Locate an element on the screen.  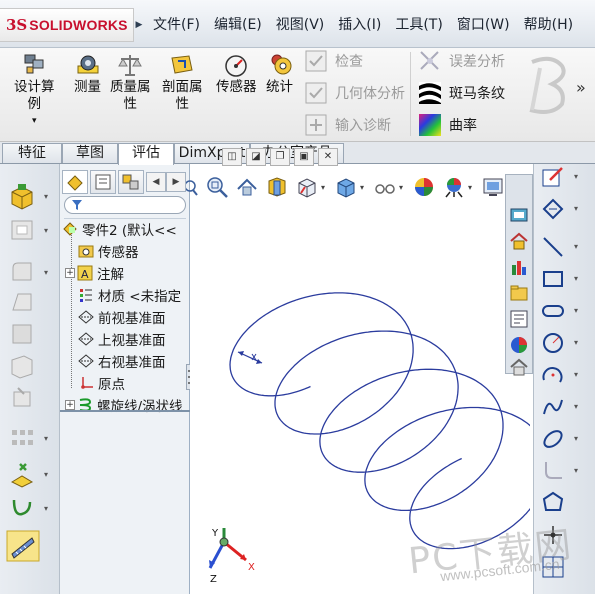
fillet-icon is located at coordinates (22, 272).